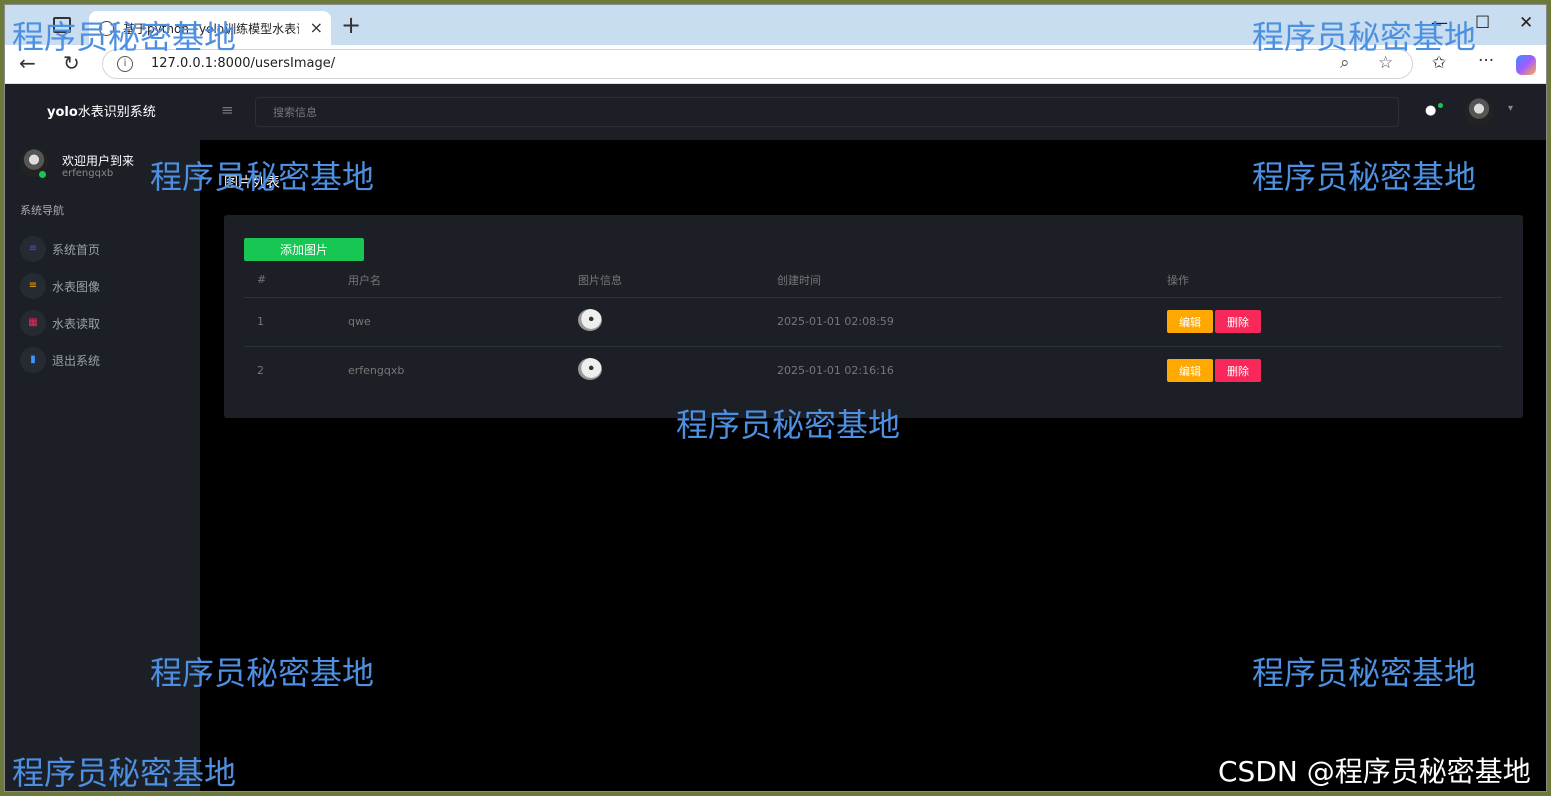  I want to click on close-window-button: ✕, so click(1526, 23).